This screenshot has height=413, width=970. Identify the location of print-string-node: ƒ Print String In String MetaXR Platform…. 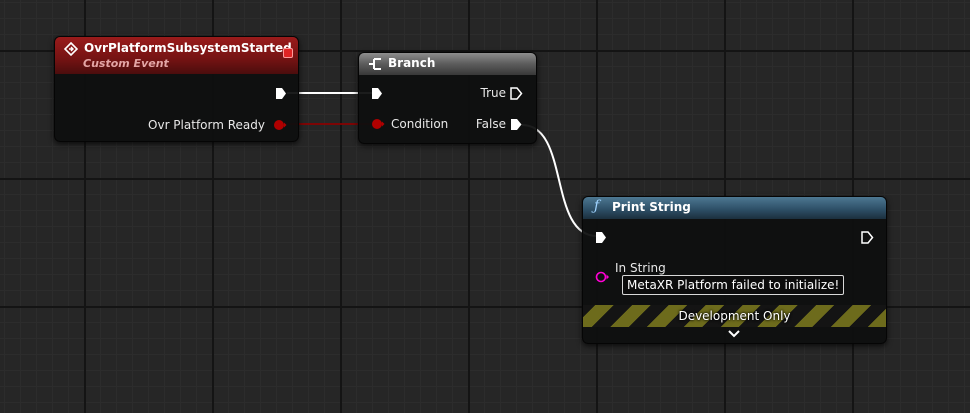
(734, 270).